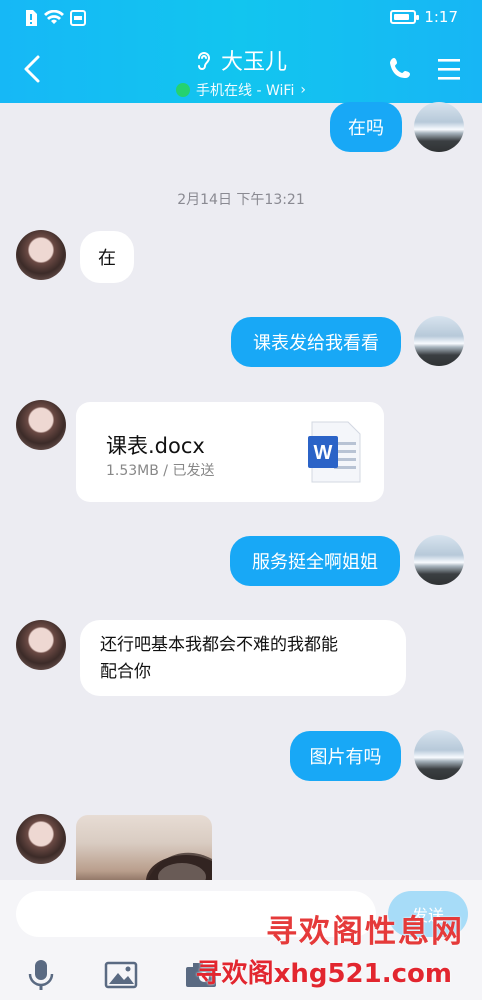  Describe the element at coordinates (155, 446) in the screenshot. I see `file-name: 课表.docx` at that location.